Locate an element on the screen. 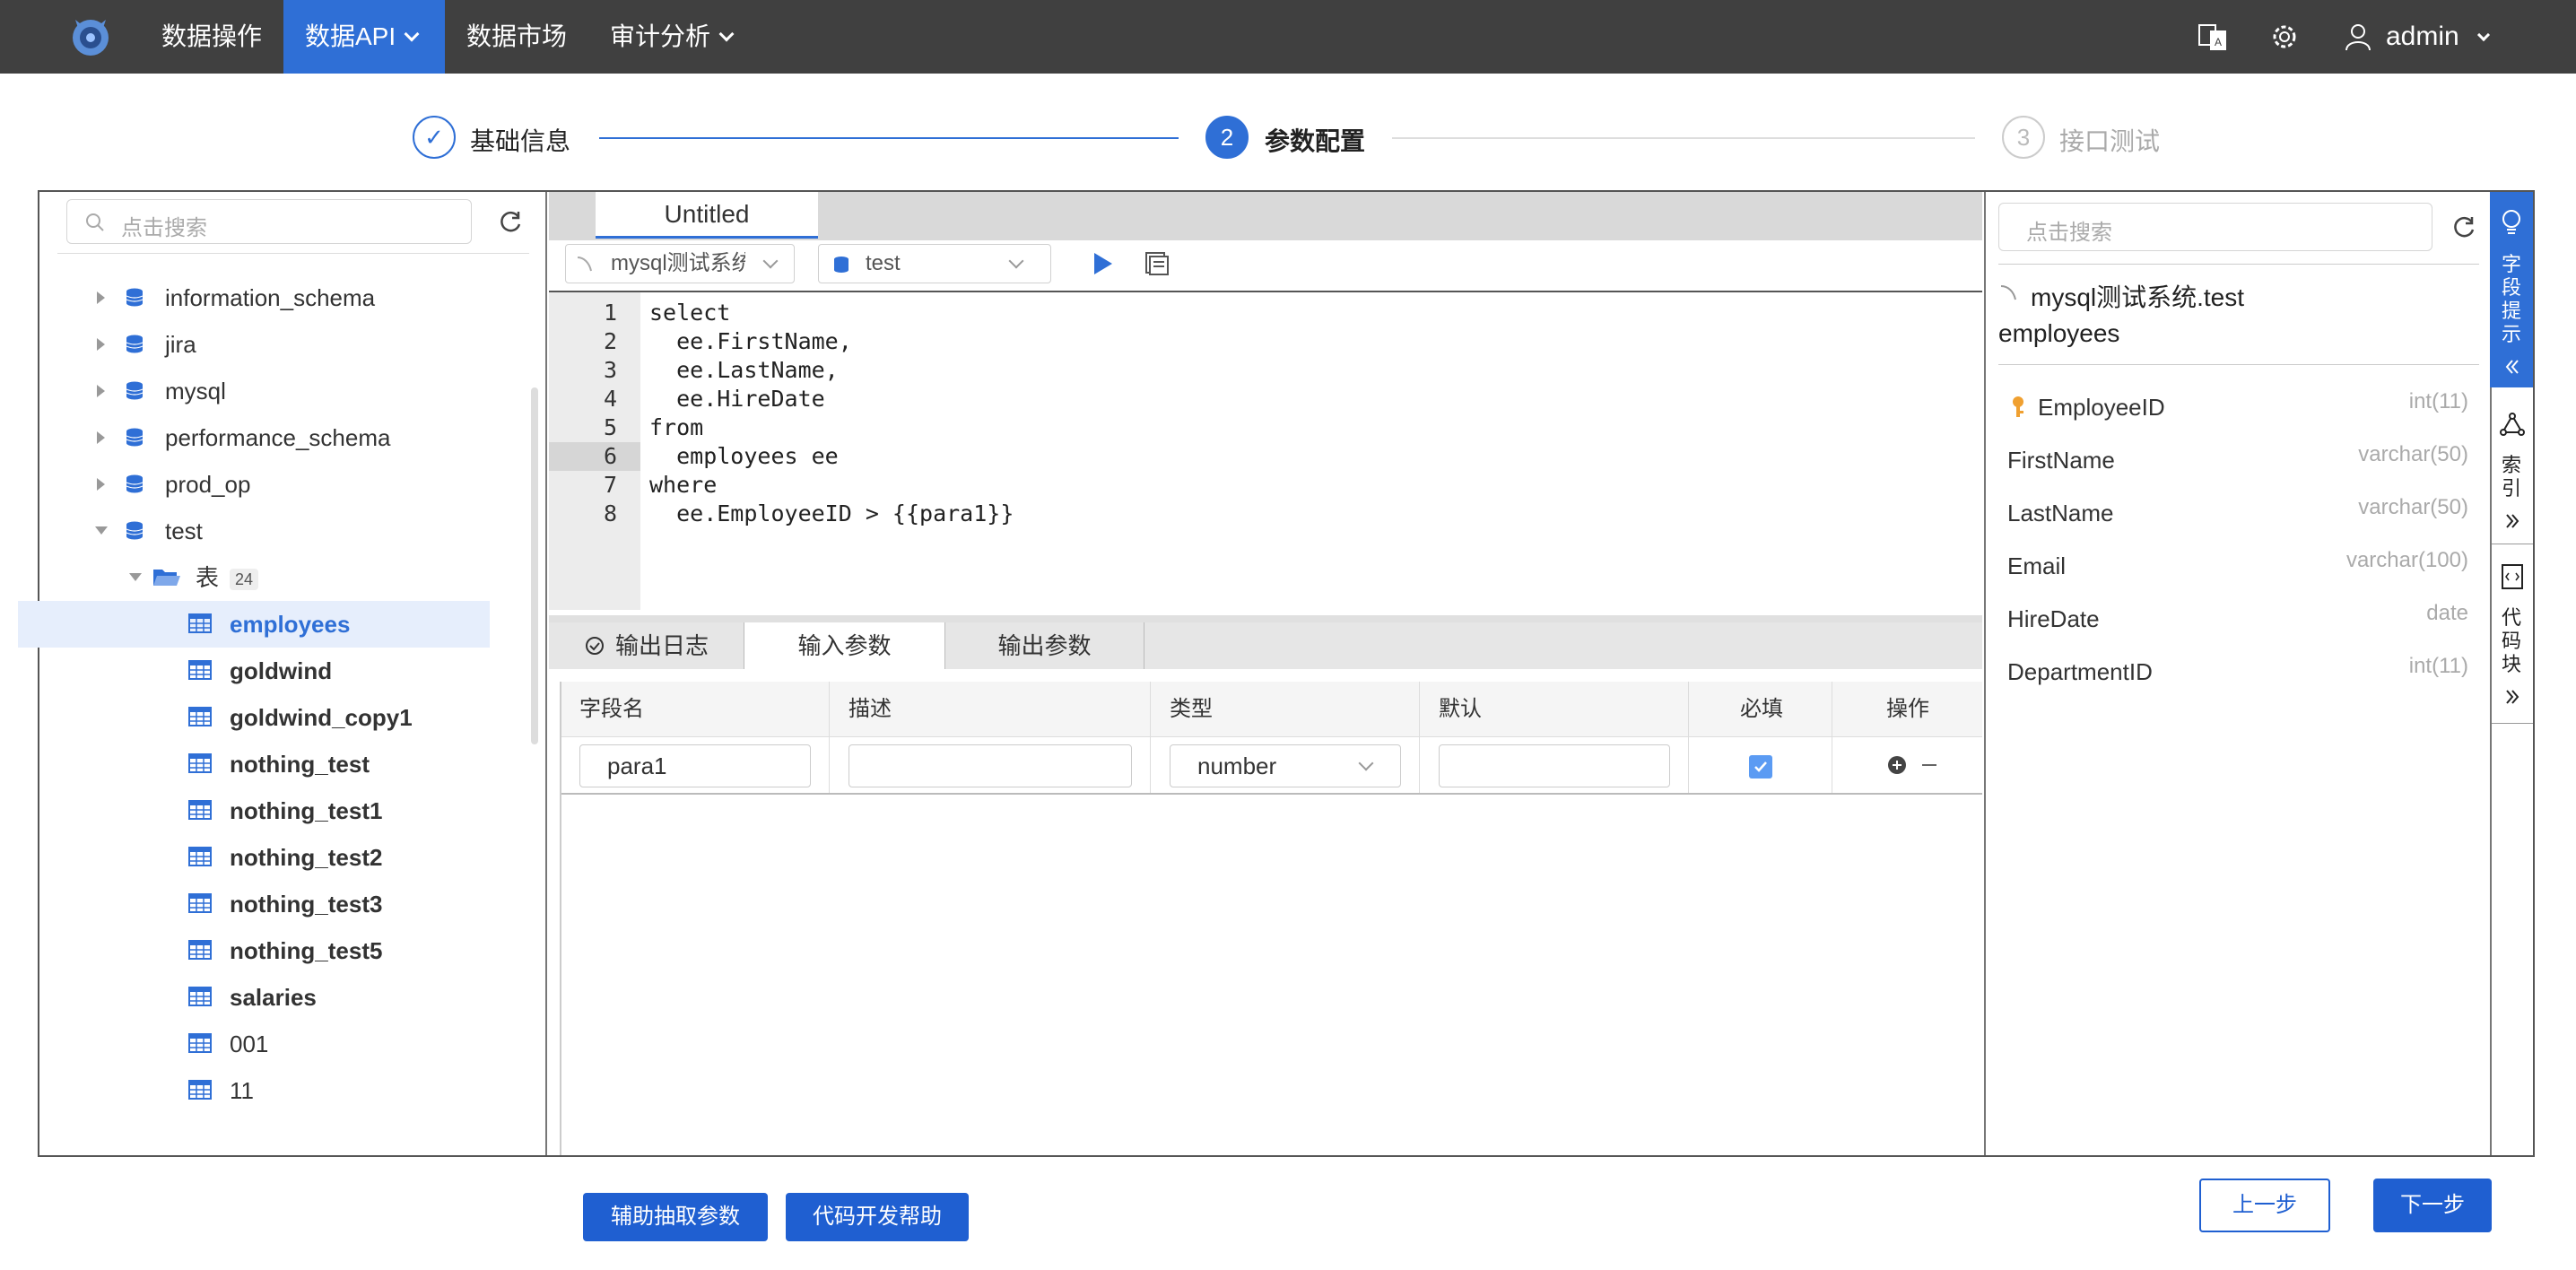 The width and height of the screenshot is (2576, 1270). tab-output-log: 输出日志 is located at coordinates (646, 645).